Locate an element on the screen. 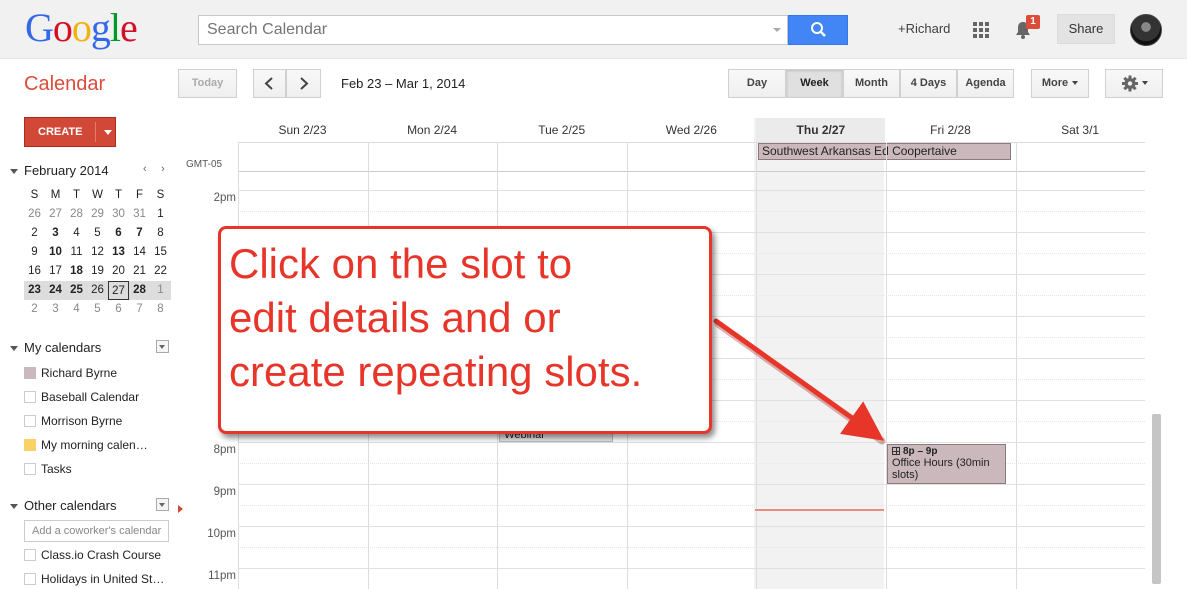 The width and height of the screenshot is (1187, 589). my-calendars-menu-icon is located at coordinates (162, 346).